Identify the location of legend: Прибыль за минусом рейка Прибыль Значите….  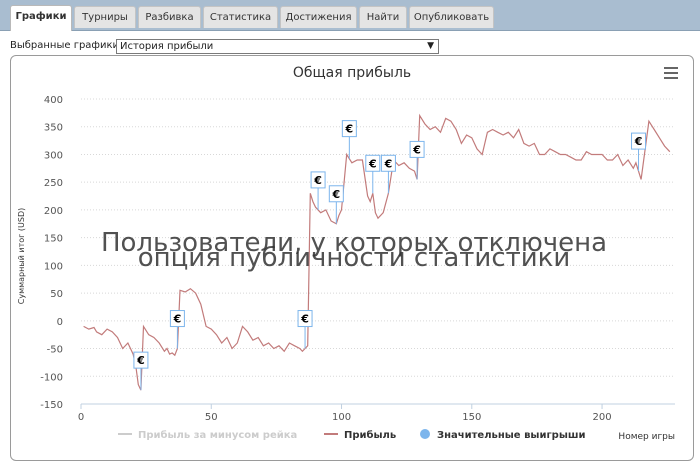
(352, 435).